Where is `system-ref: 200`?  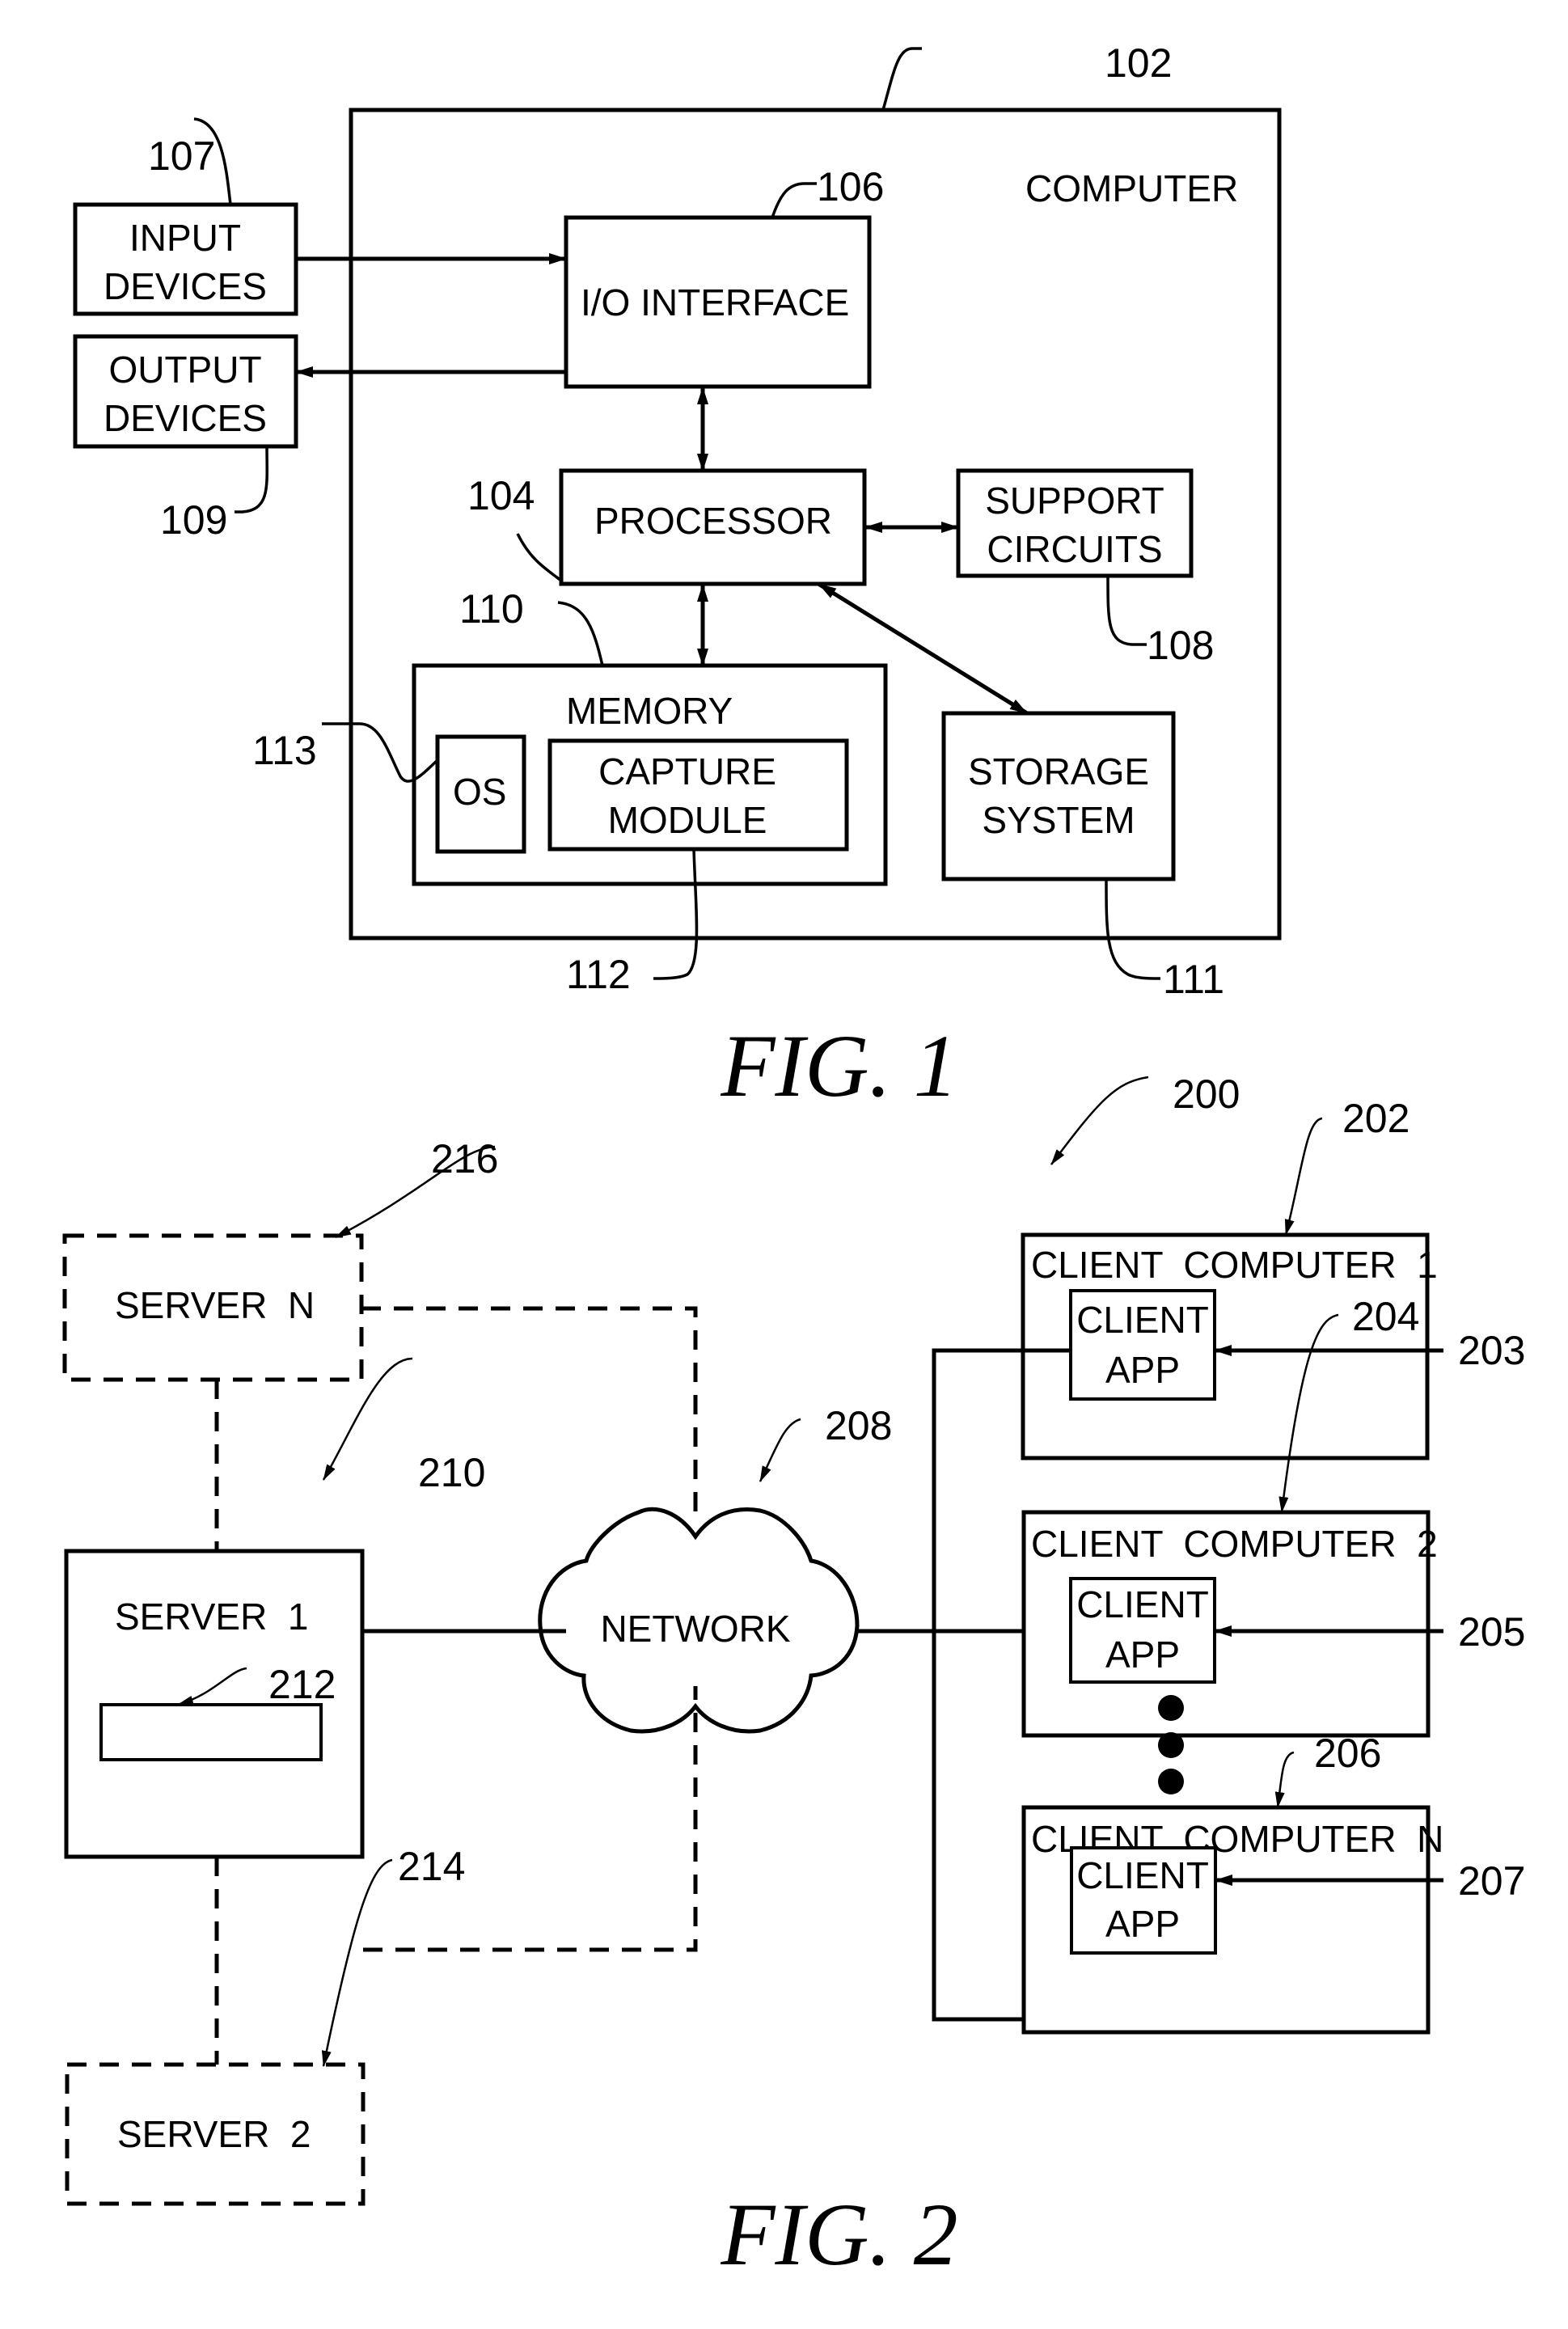
system-ref: 200 is located at coordinates (1206, 1094).